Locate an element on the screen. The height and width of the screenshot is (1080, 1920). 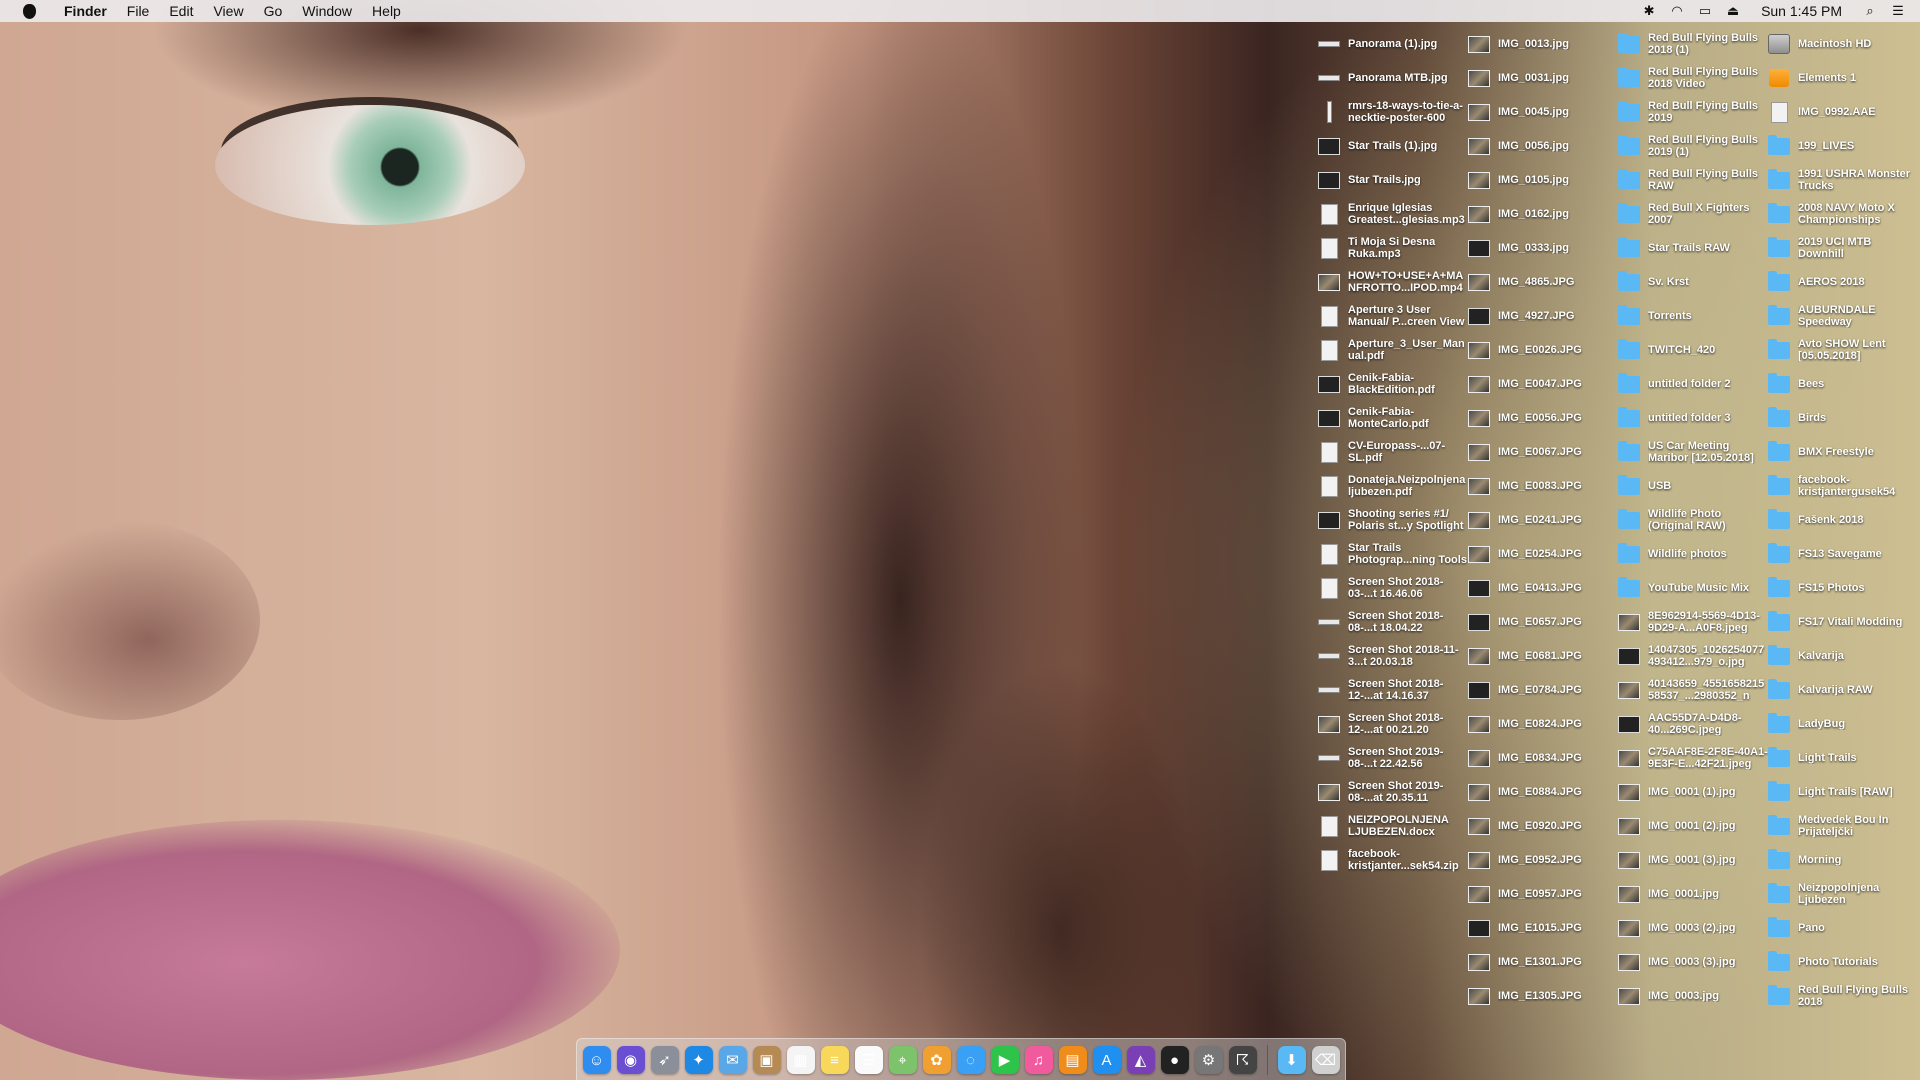
desktop-item: Neizpopolnjena Ljubezen is located at coordinates (1843, 894).